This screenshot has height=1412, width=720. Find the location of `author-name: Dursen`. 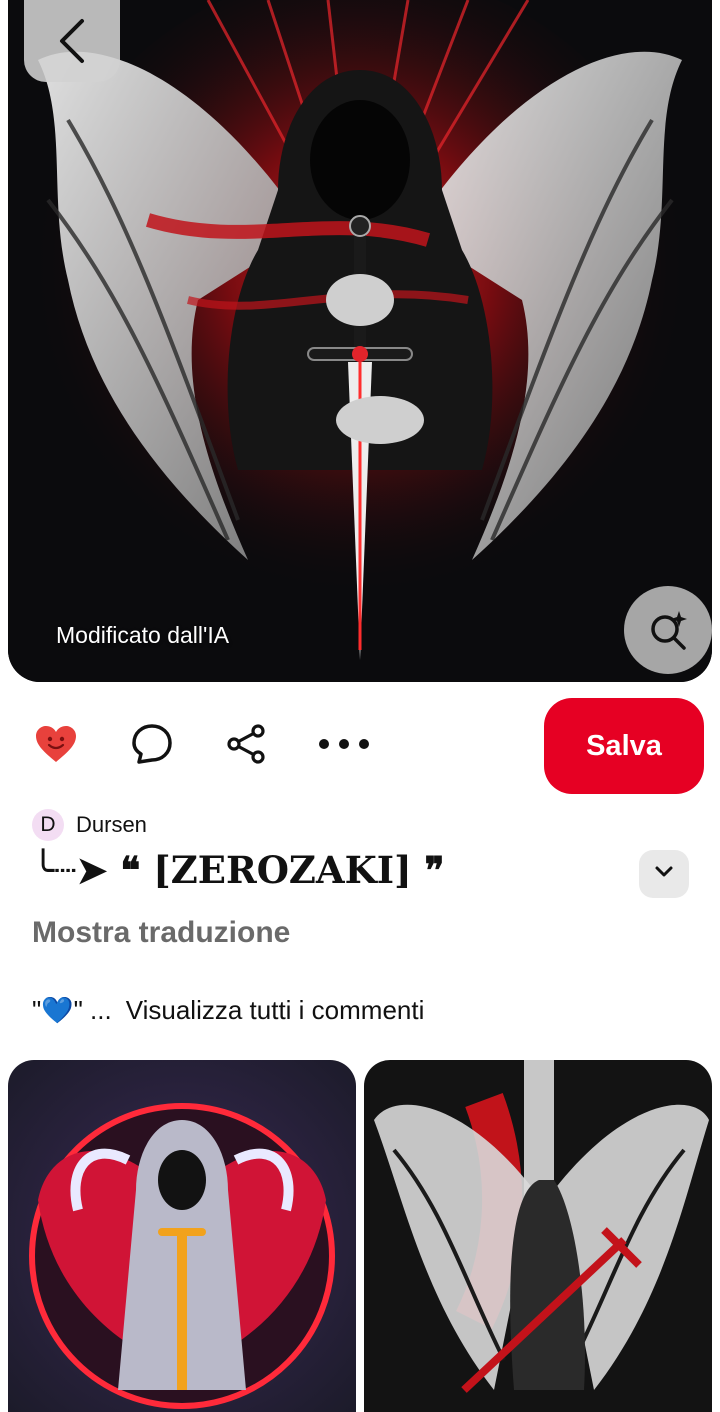

author-name: Dursen is located at coordinates (111, 824).